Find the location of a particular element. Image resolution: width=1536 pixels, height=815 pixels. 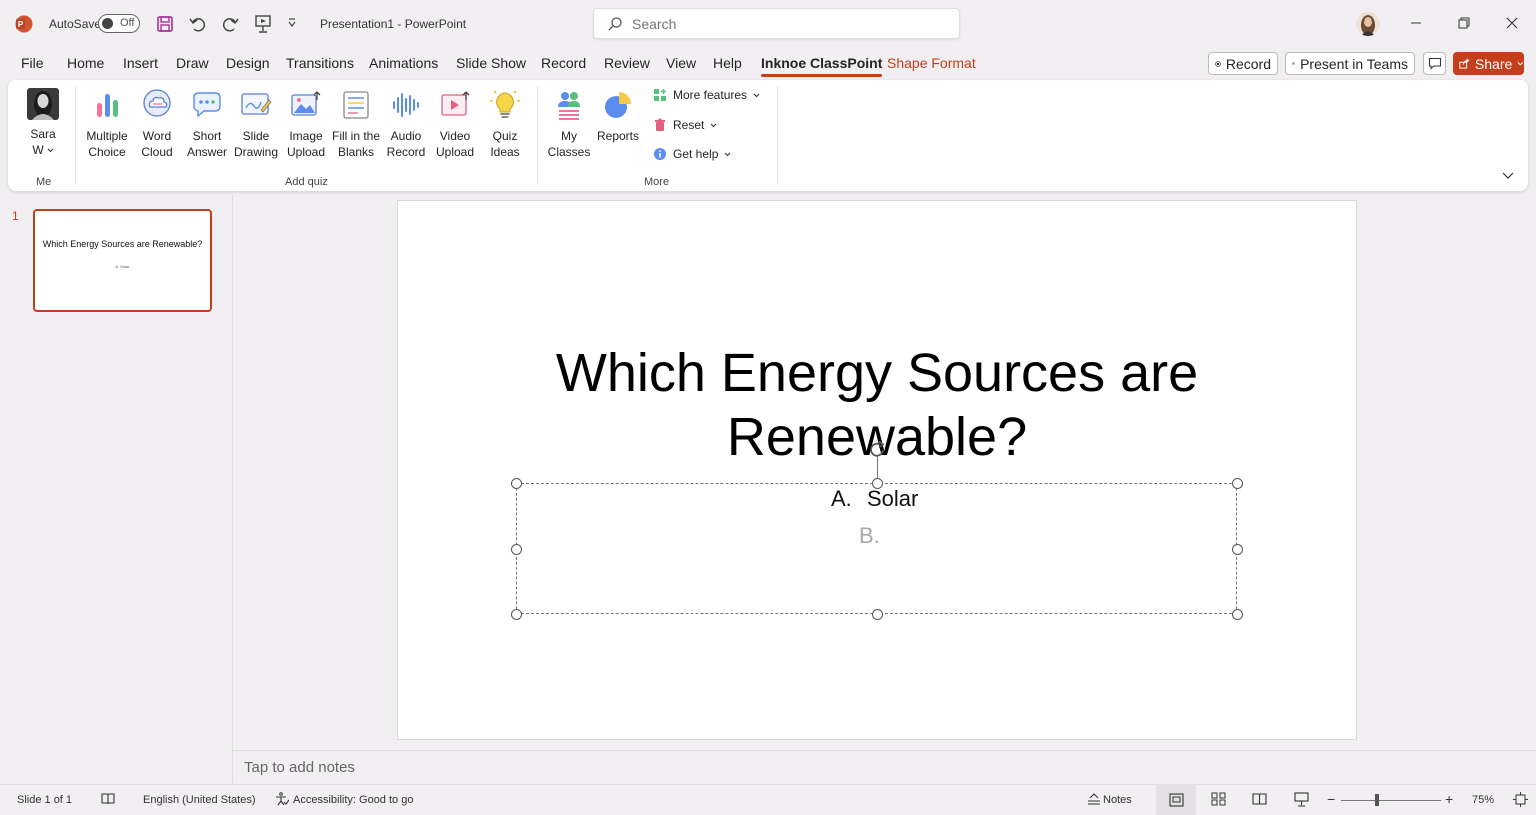

reset-label: Reset is located at coordinates (689, 125).